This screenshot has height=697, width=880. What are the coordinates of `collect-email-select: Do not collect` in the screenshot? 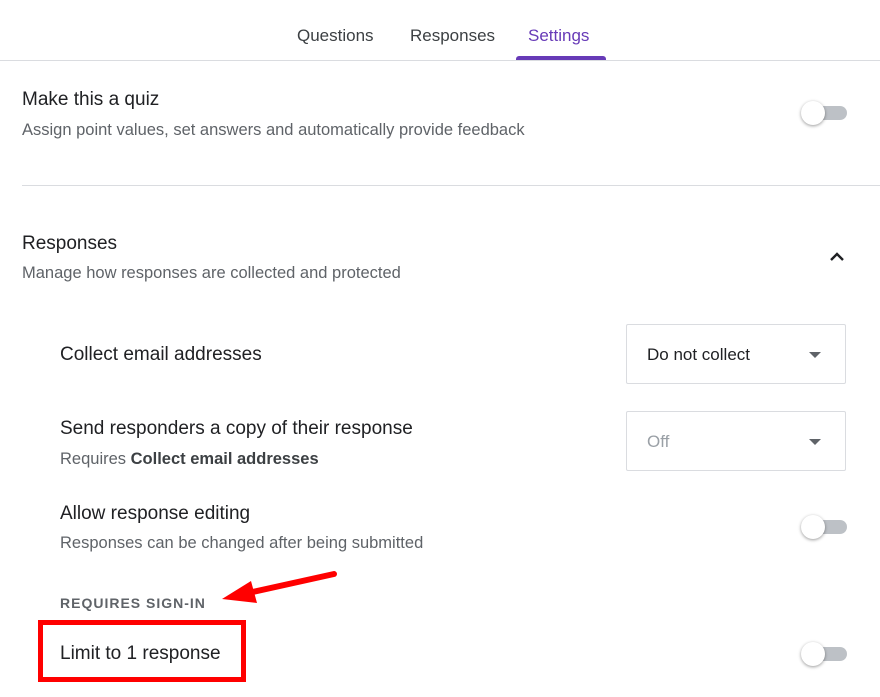 It's located at (736, 354).